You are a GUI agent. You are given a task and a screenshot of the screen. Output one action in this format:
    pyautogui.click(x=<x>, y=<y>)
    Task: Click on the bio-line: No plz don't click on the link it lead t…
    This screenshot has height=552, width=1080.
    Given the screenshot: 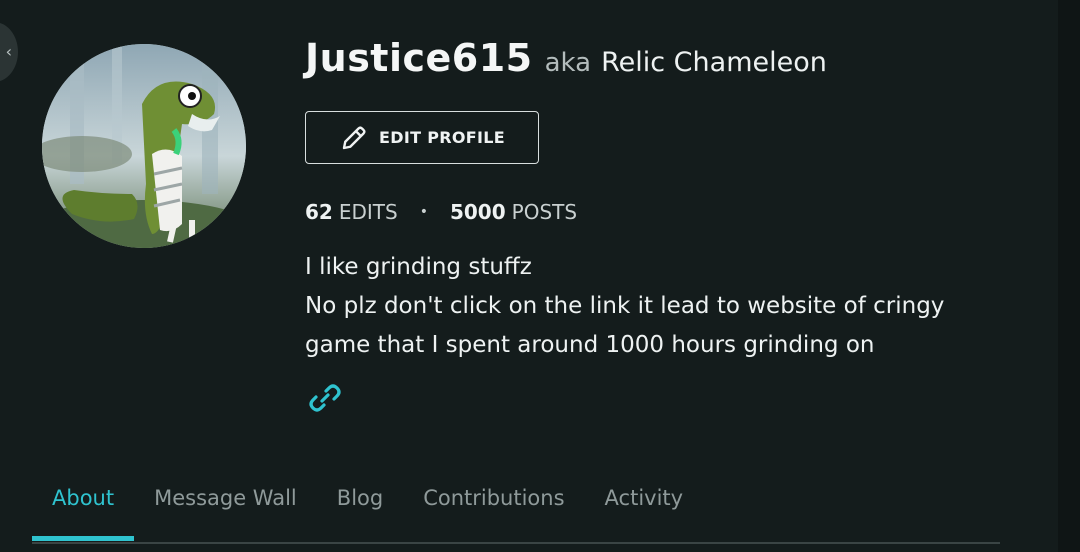 What is the action you would take?
    pyautogui.click(x=625, y=306)
    